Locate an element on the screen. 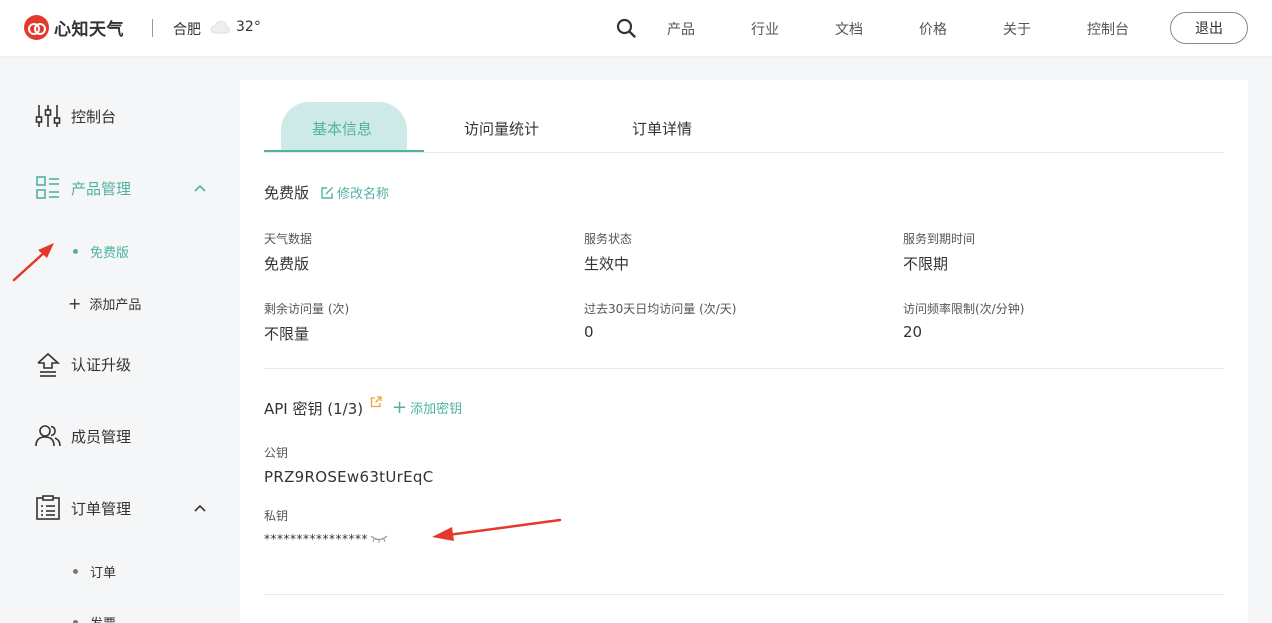  logo-text: 心知天气 is located at coordinates (89, 30).